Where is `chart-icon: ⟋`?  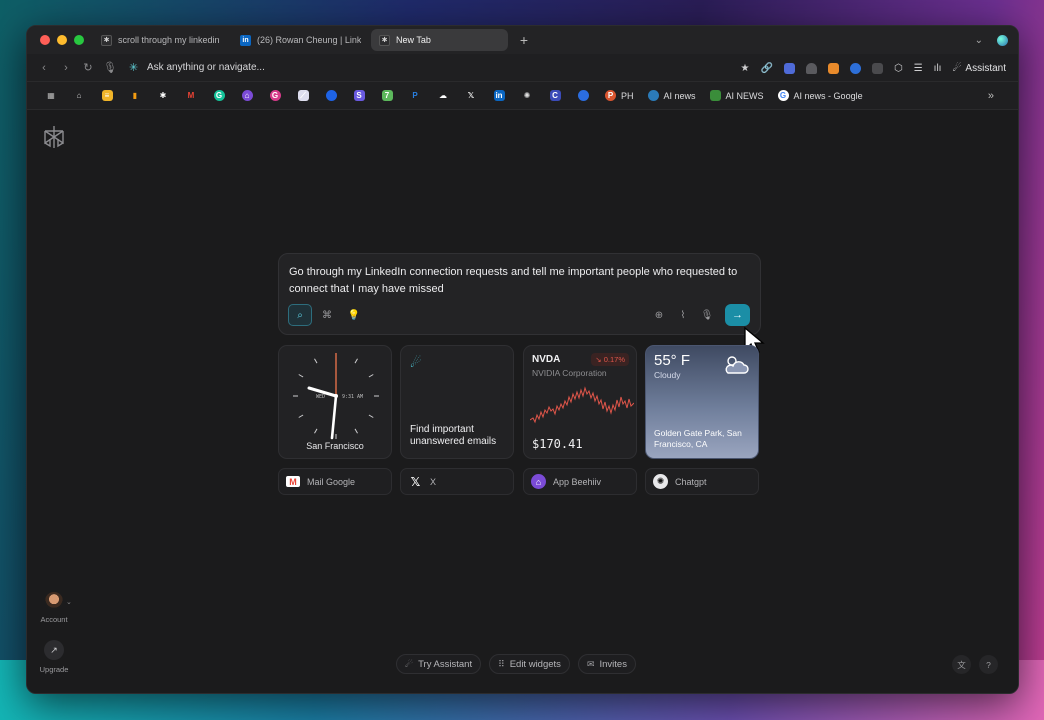 chart-icon: ⟋ is located at coordinates (303, 96).